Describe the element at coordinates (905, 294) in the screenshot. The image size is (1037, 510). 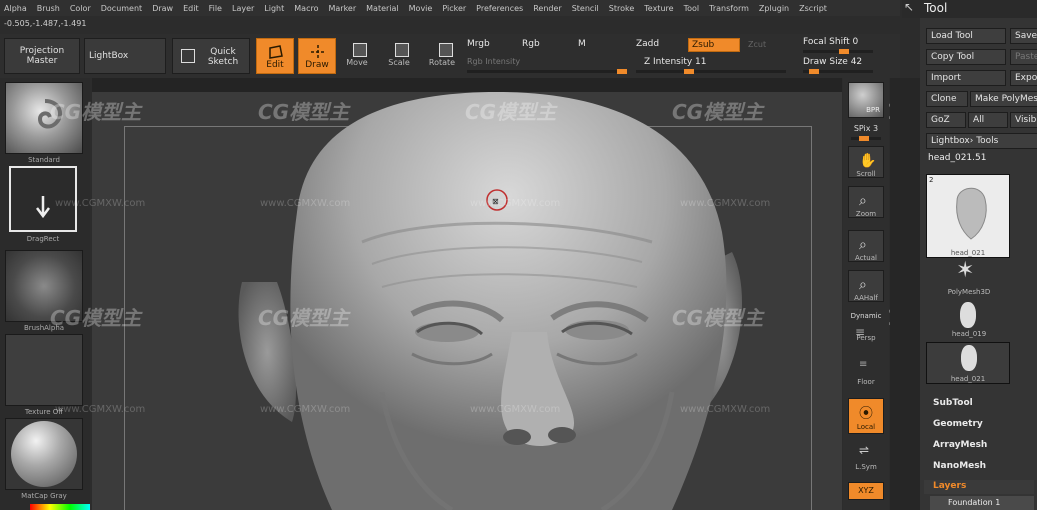
I see `tray-scroll-column` at that location.